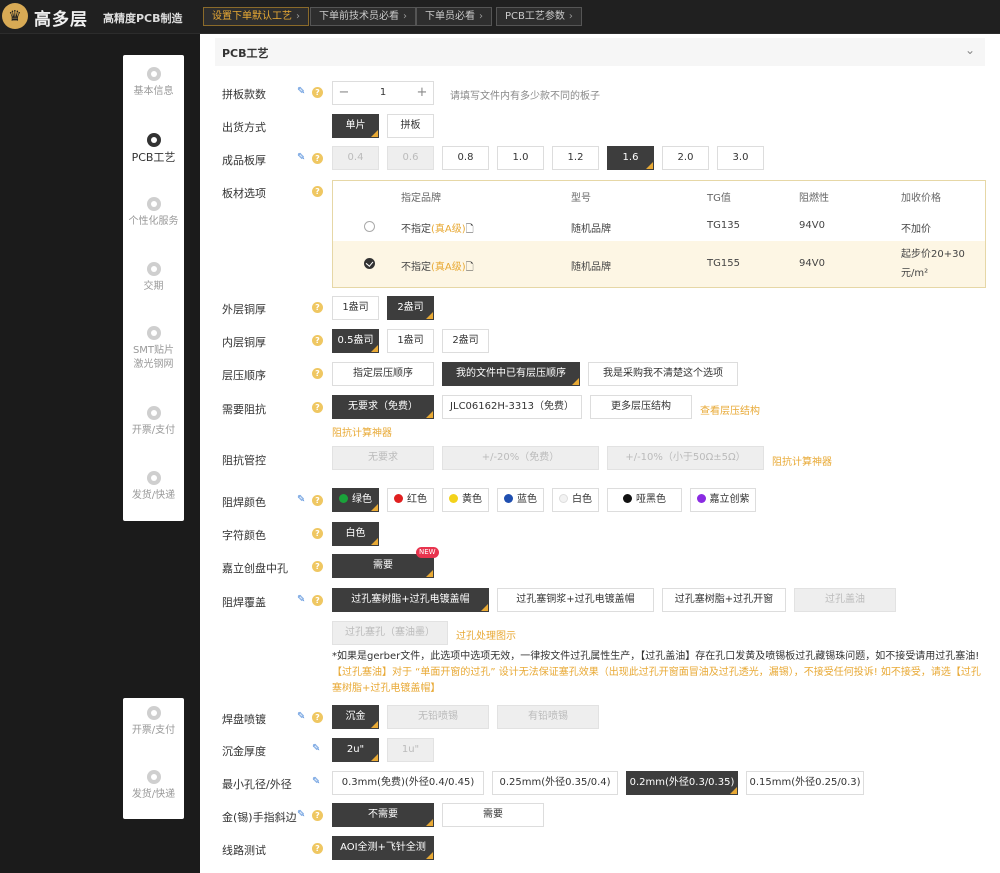  I want to click on silk-color-white: 白色, so click(355, 534).